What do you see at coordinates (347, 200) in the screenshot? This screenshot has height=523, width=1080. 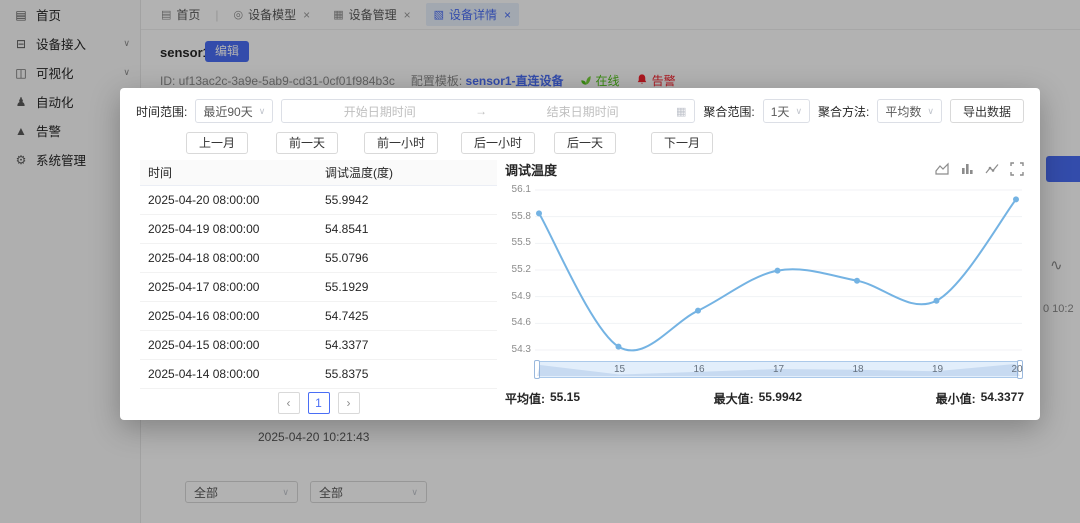 I see `cell-temperature: 55.9942` at bounding box center [347, 200].